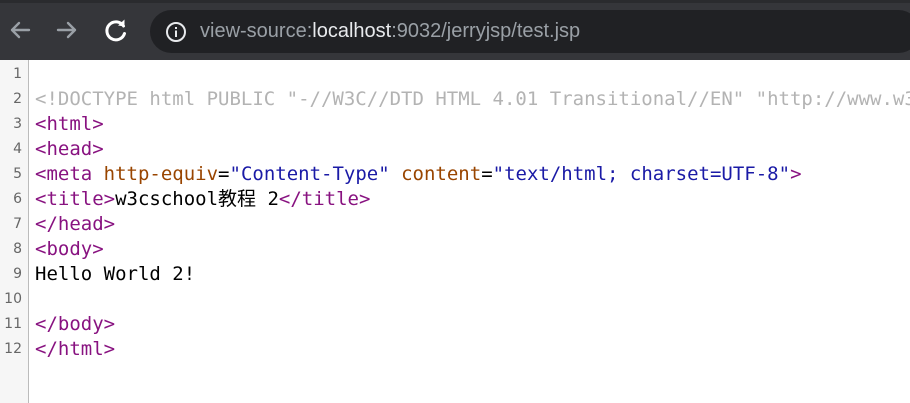 Image resolution: width=910 pixels, height=403 pixels. What do you see at coordinates (455, 299) in the screenshot?
I see `source-line: 10` at bounding box center [455, 299].